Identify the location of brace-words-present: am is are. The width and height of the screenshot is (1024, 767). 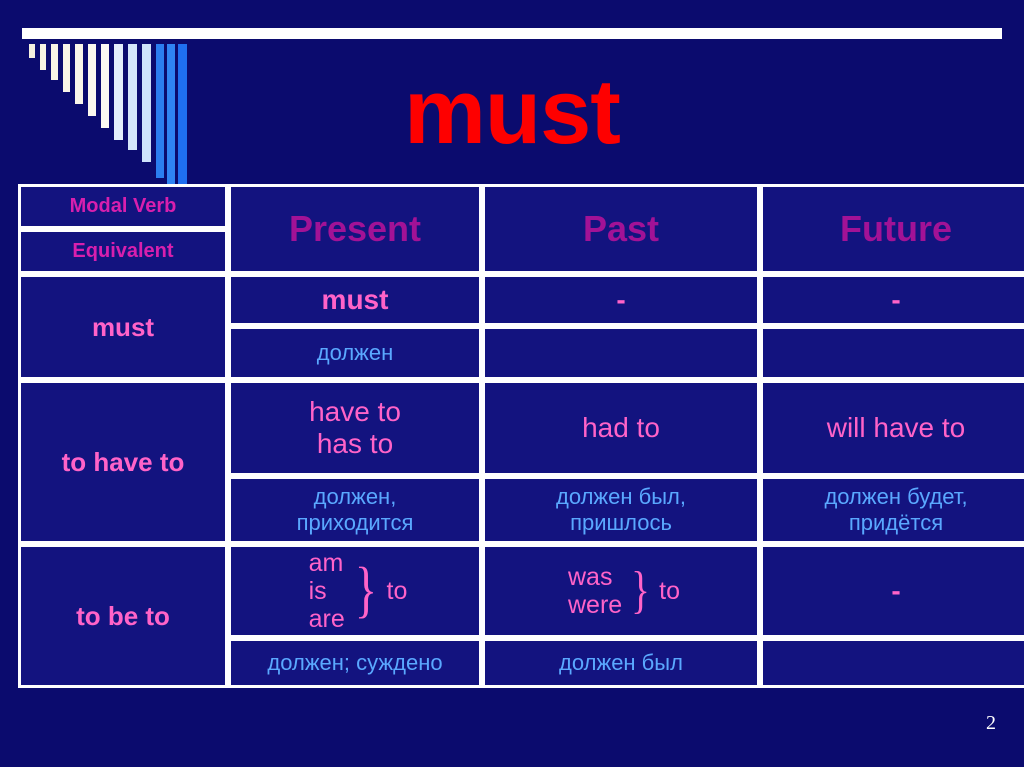
(327, 591).